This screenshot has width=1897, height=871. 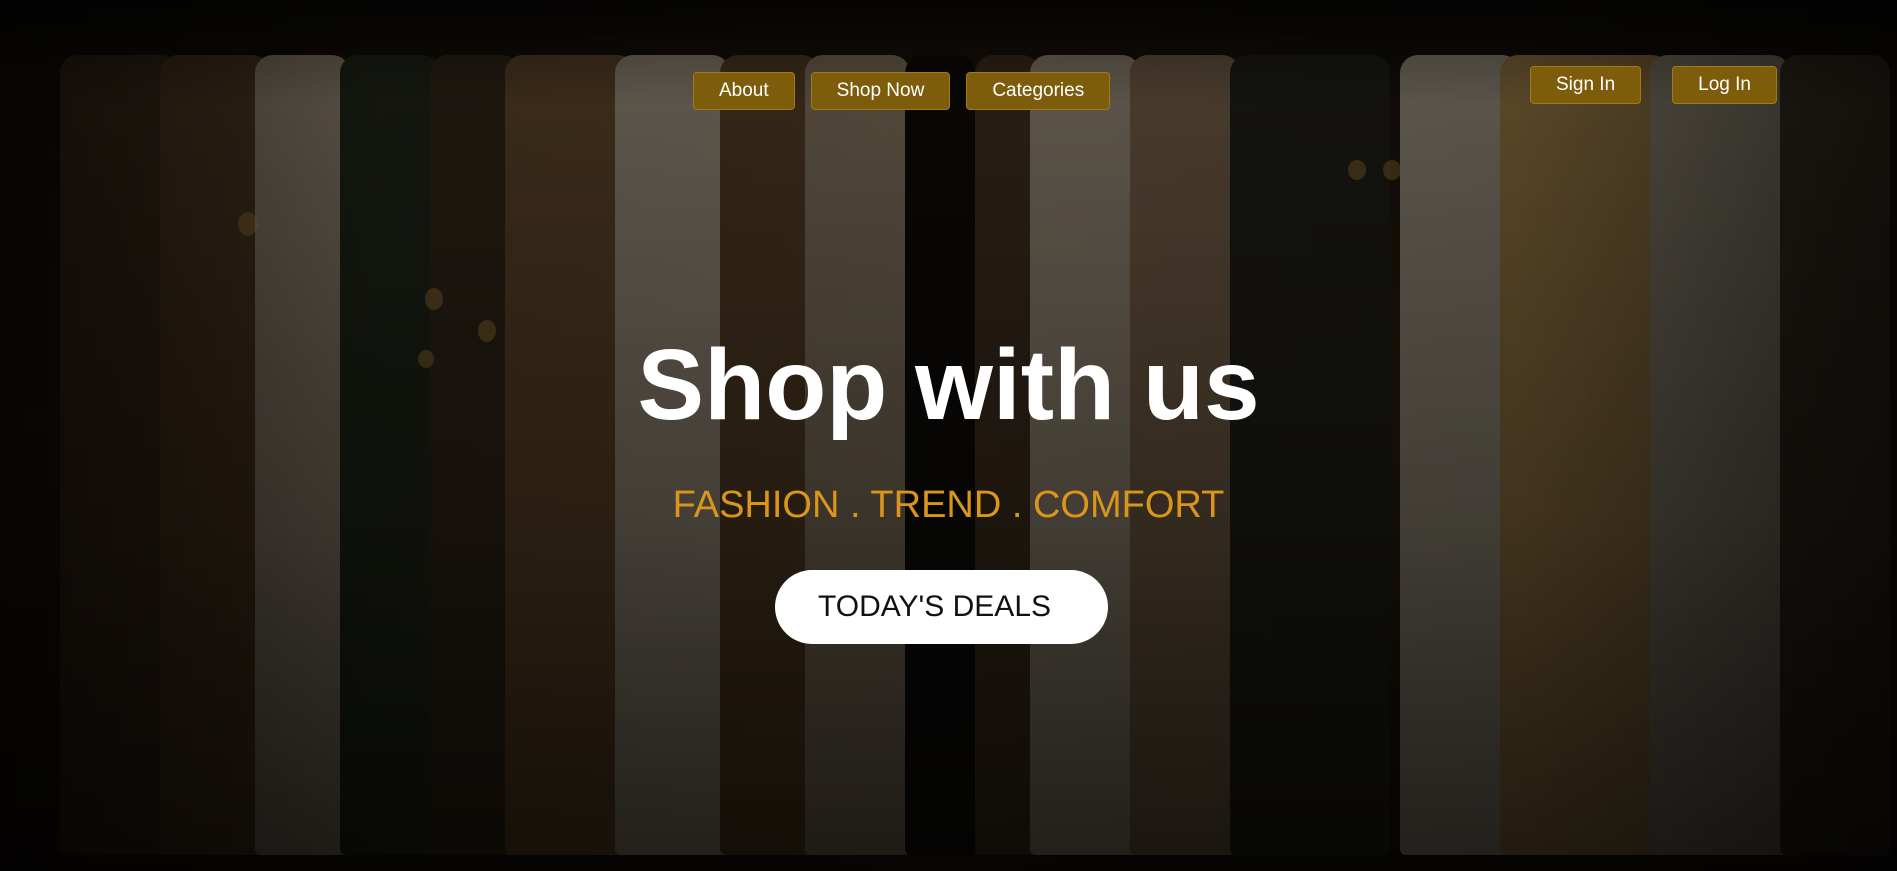 What do you see at coordinates (744, 91) in the screenshot?
I see `nav-about-button: About` at bounding box center [744, 91].